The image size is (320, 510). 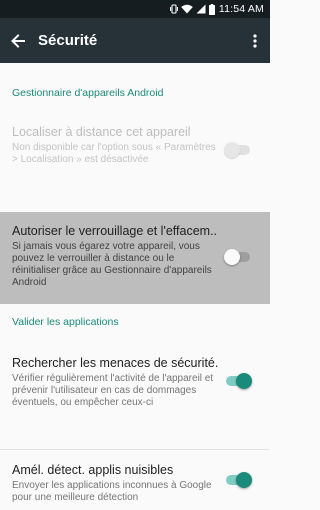 What do you see at coordinates (201, 9) in the screenshot?
I see `signal-icon` at bounding box center [201, 9].